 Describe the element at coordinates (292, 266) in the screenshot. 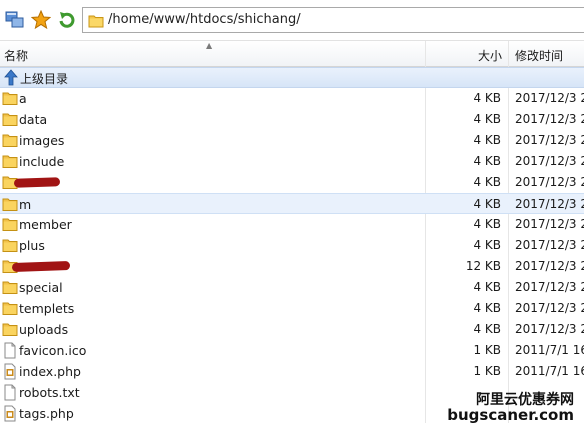

I see `file-row: 12 KB 2017/12/3 2` at that location.